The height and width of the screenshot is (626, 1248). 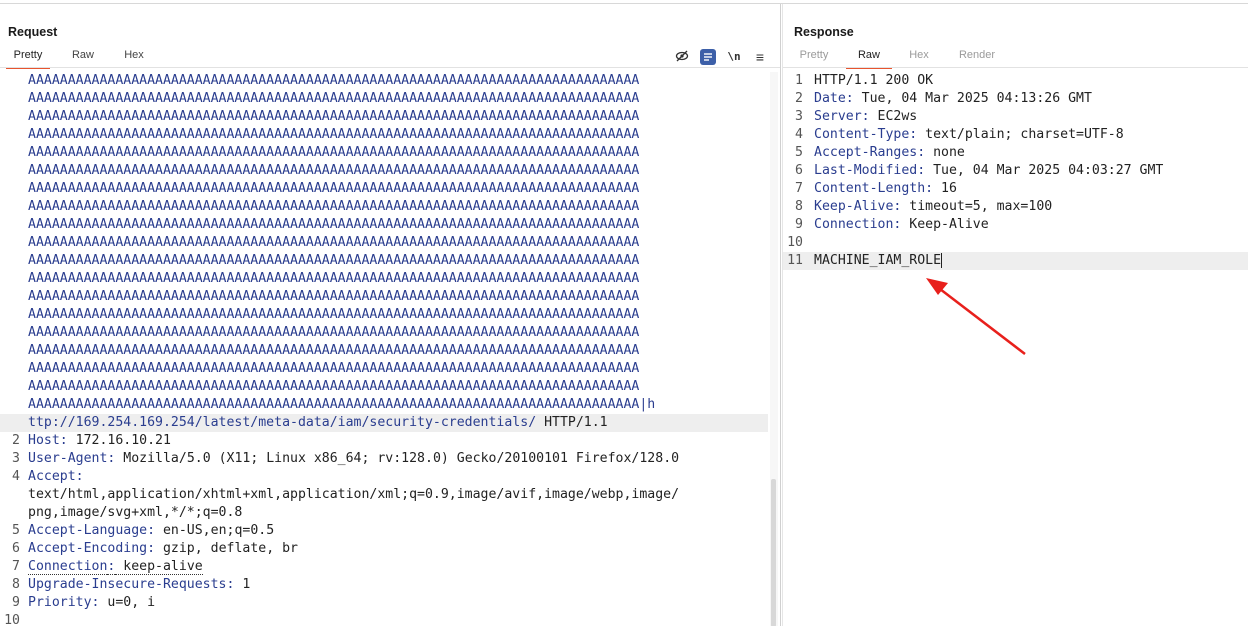 I want to click on request-line-text: png,image/svg+xml,*/*;q=0.8, so click(x=135, y=513).